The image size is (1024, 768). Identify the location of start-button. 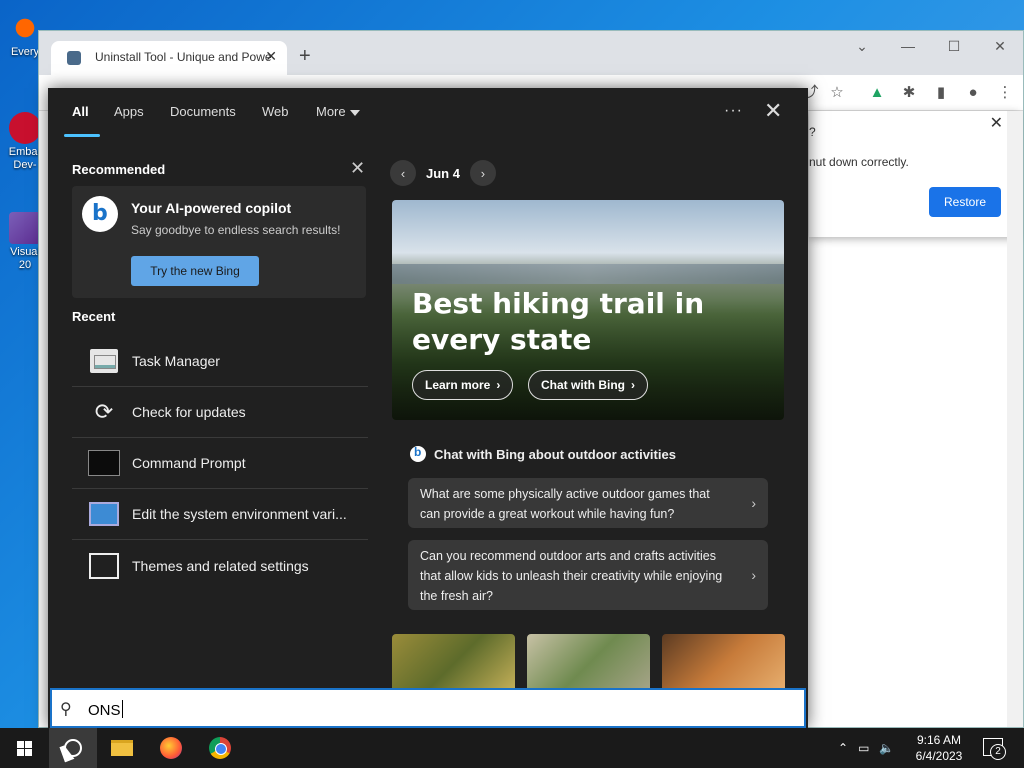
(24, 748).